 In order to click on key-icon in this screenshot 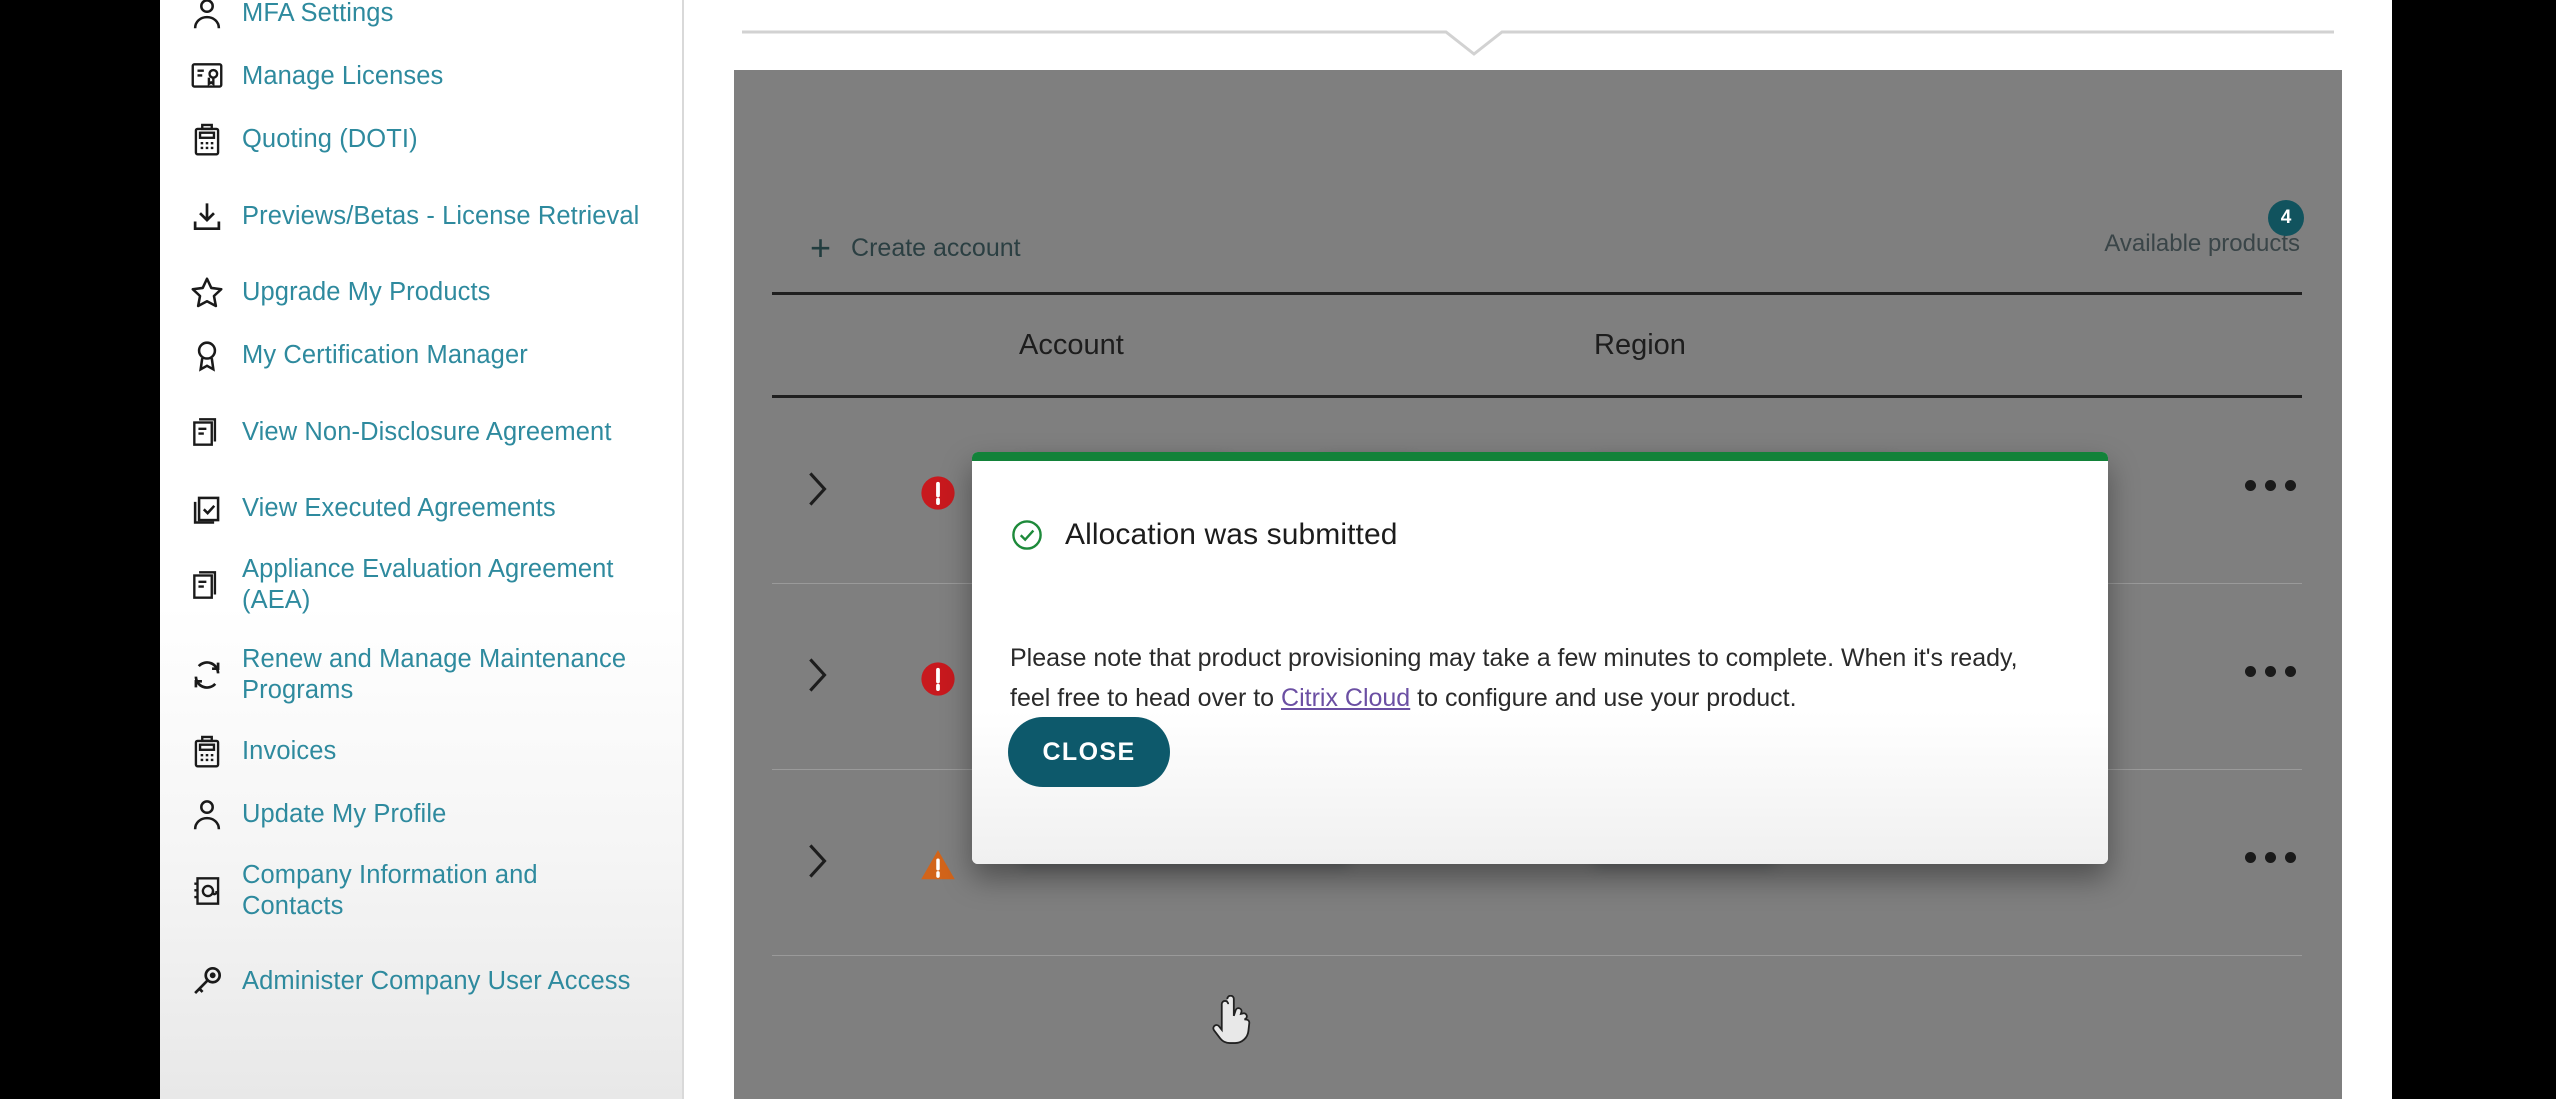, I will do `click(215, 981)`.